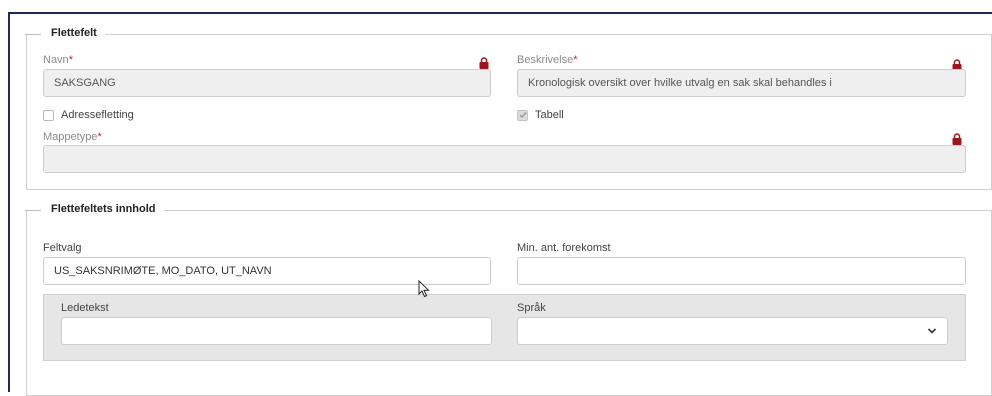 This screenshot has width=992, height=396. Describe the element at coordinates (48, 115) in the screenshot. I see `adressefletting-checkbox` at that location.